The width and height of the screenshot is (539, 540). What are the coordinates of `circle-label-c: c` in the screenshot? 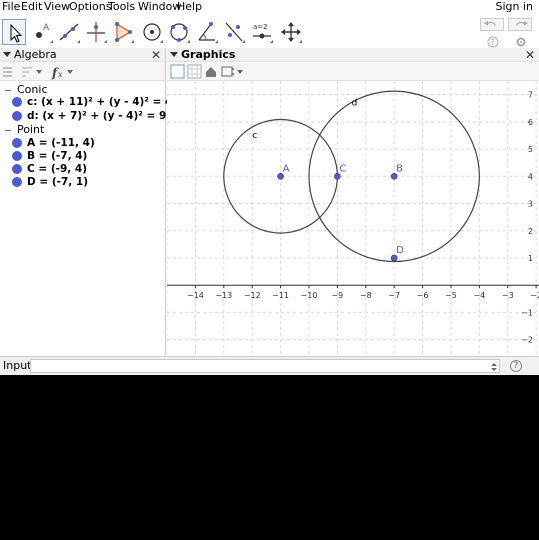 It's located at (254, 136).